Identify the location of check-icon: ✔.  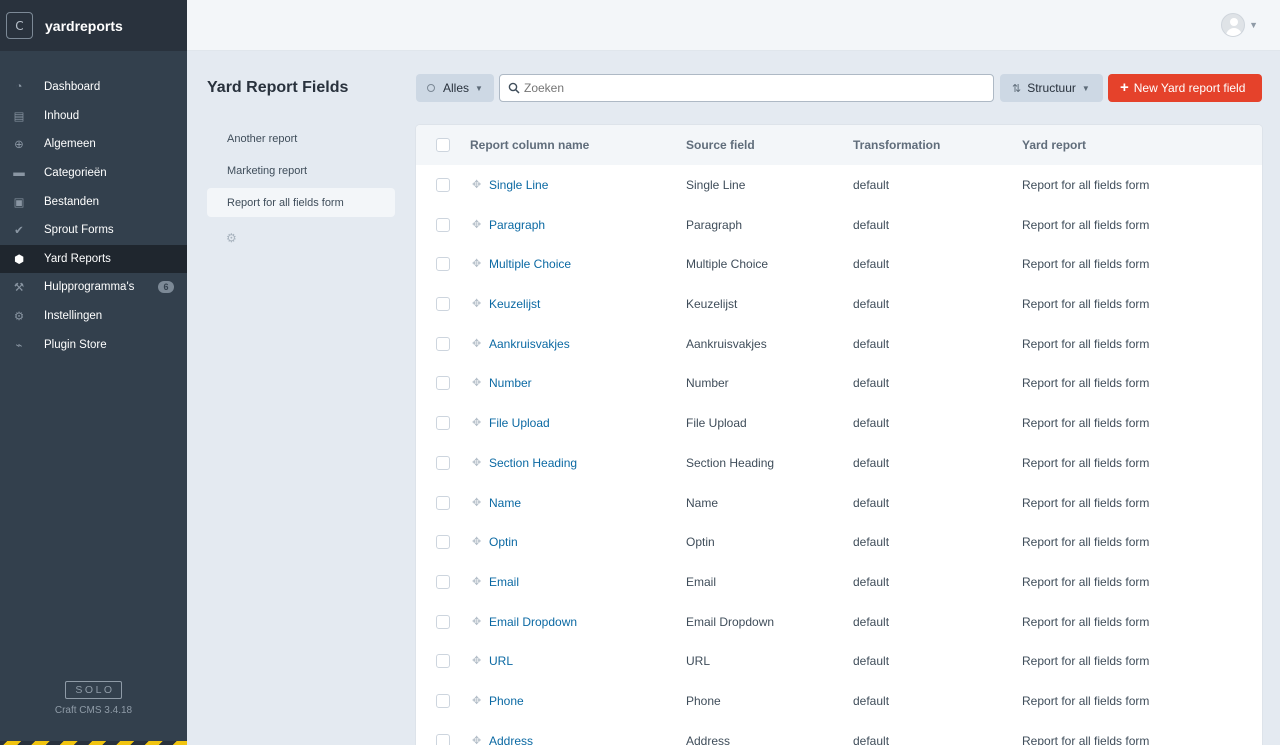
(19, 231).